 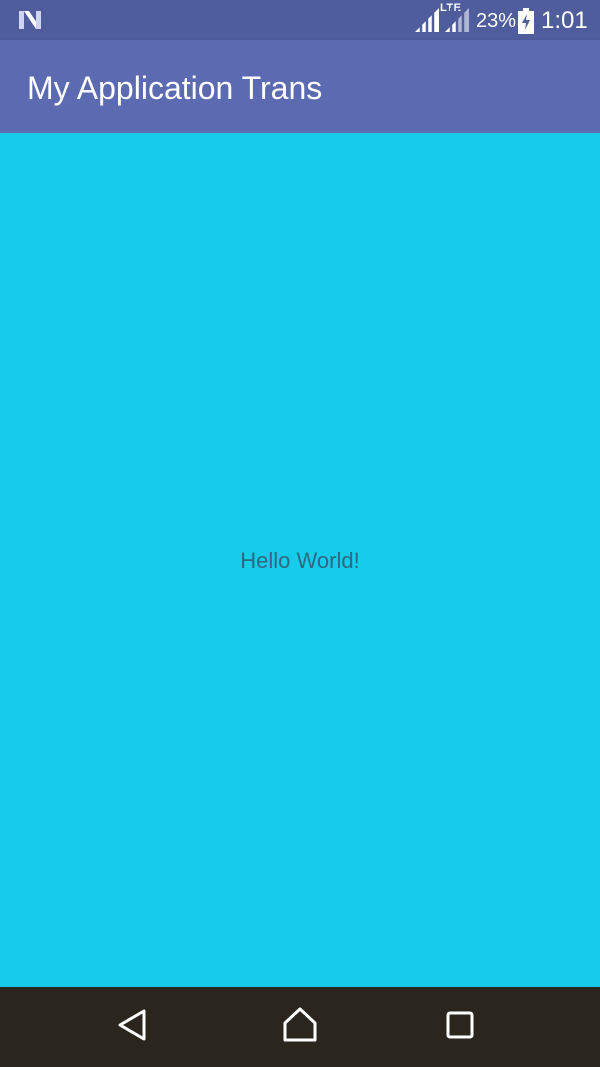 What do you see at coordinates (300, 20) in the screenshot?
I see `status-bar: LTE 23% 1:01` at bounding box center [300, 20].